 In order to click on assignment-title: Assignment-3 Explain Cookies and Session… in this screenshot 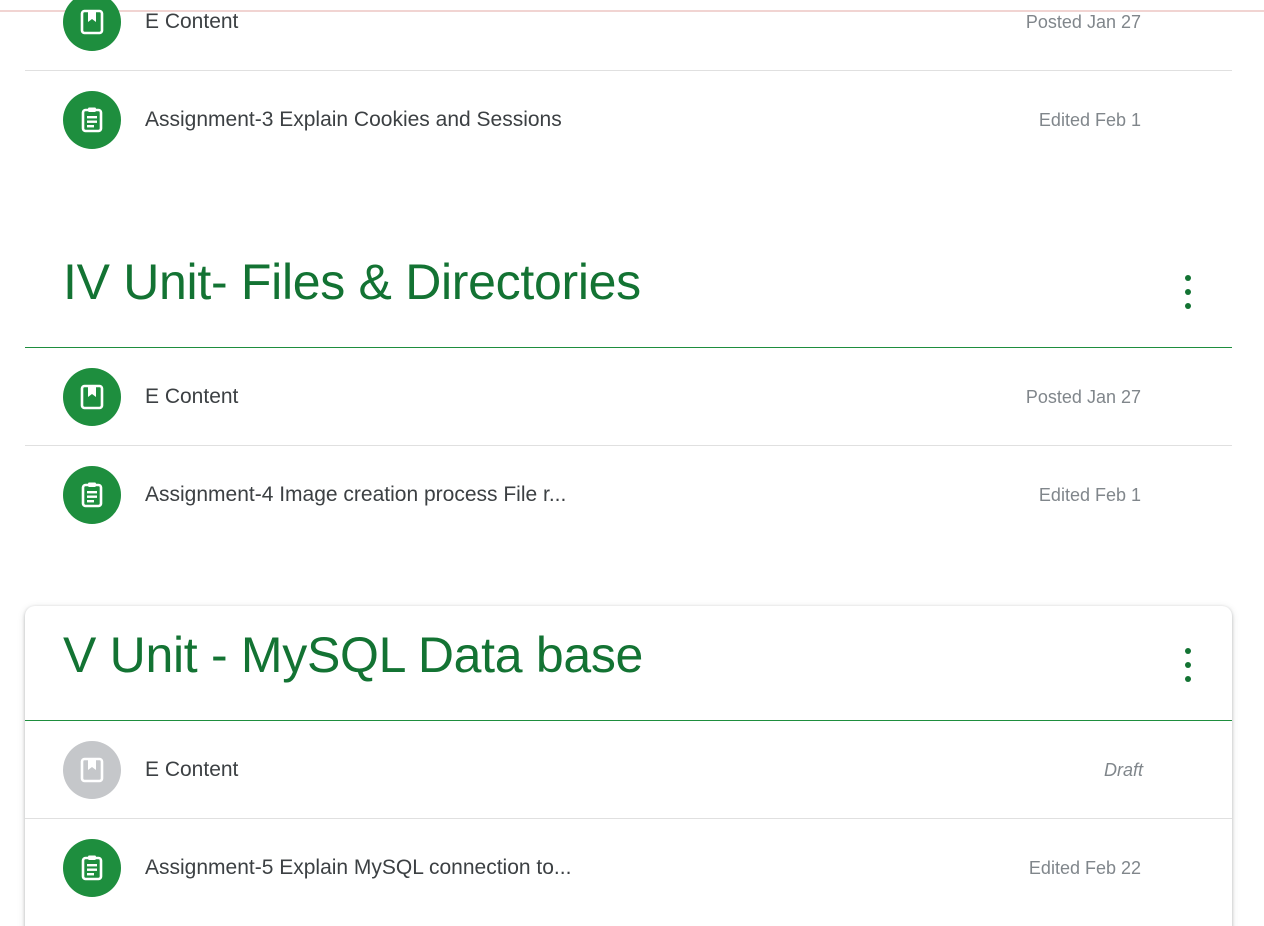, I will do `click(353, 120)`.